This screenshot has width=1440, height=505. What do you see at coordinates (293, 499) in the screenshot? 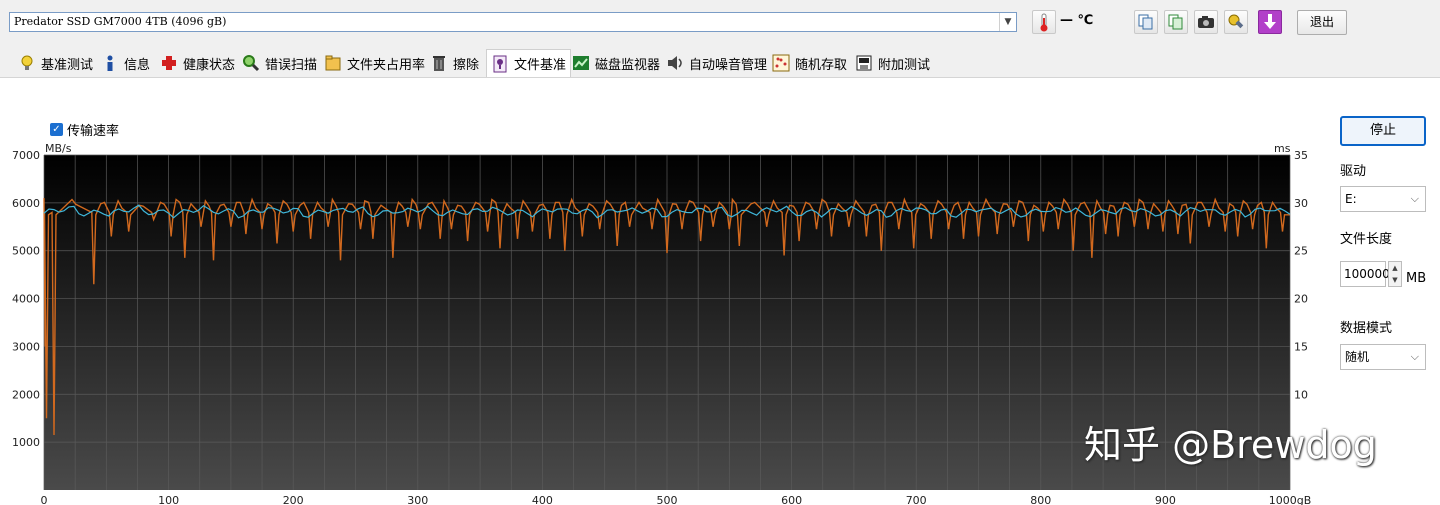
I see `x-tick-label: 200` at bounding box center [293, 499].